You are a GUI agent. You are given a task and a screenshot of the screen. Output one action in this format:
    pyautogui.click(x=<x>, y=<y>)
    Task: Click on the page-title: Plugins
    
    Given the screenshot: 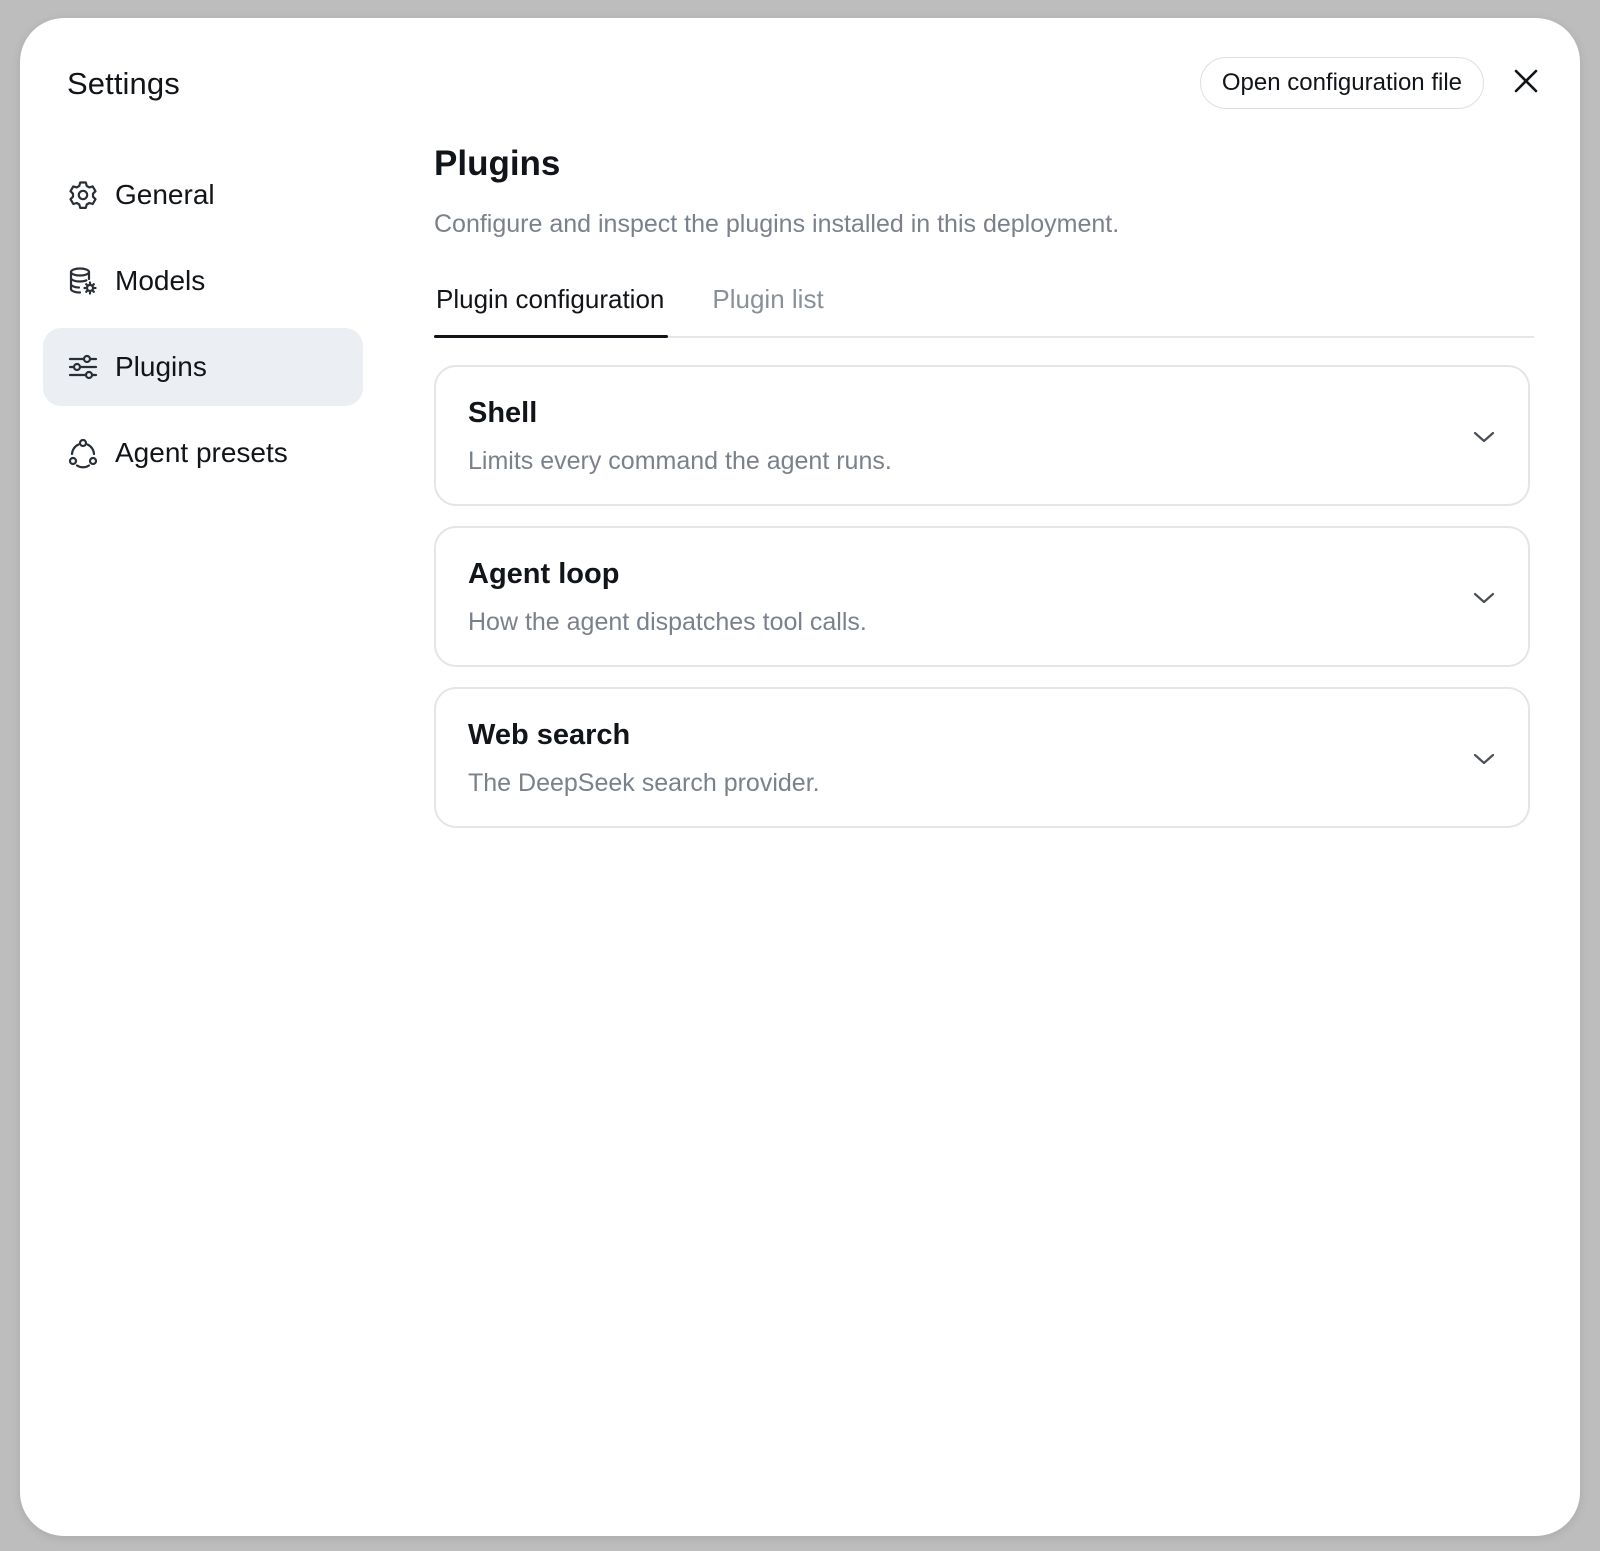 What is the action you would take?
    pyautogui.click(x=497, y=163)
    